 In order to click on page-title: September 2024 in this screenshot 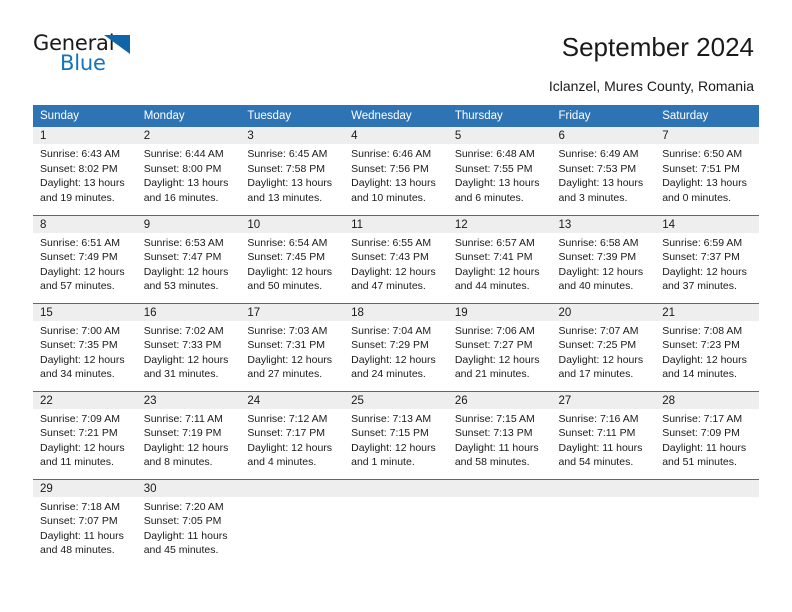, I will do `click(657, 47)`.